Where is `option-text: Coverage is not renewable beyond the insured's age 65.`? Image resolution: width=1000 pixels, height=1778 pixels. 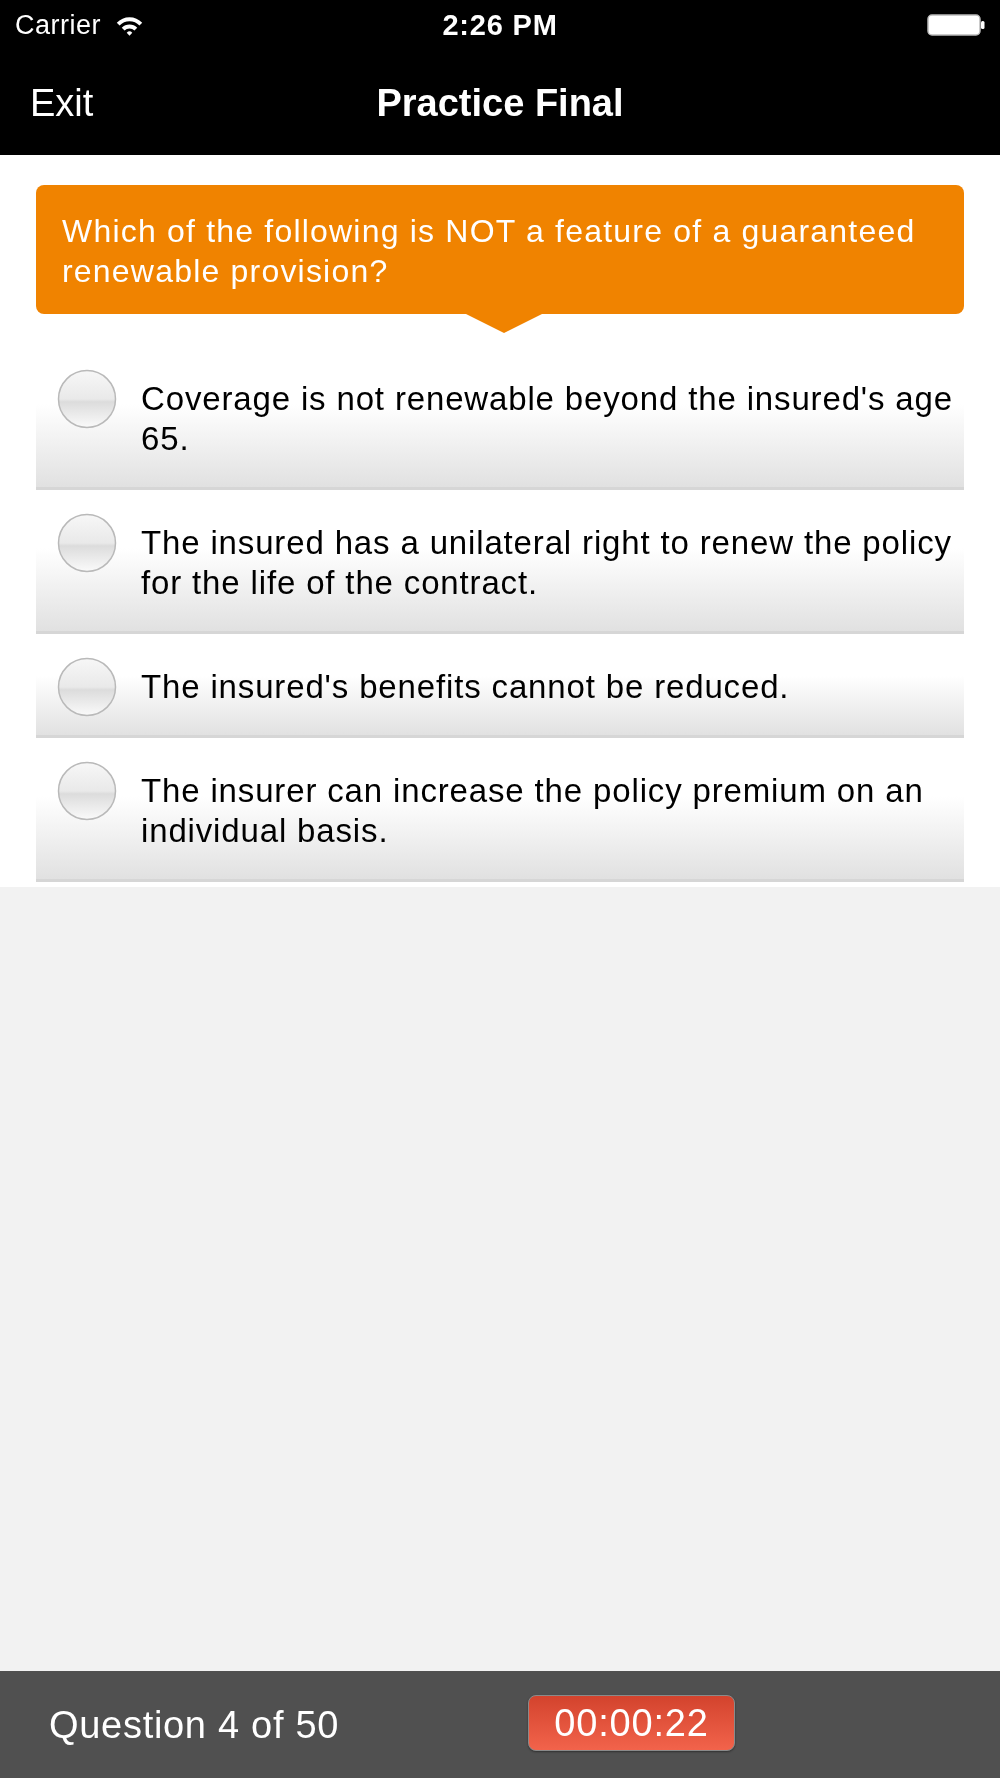 option-text: Coverage is not renewable beyond the insured's age 65. is located at coordinates (547, 419).